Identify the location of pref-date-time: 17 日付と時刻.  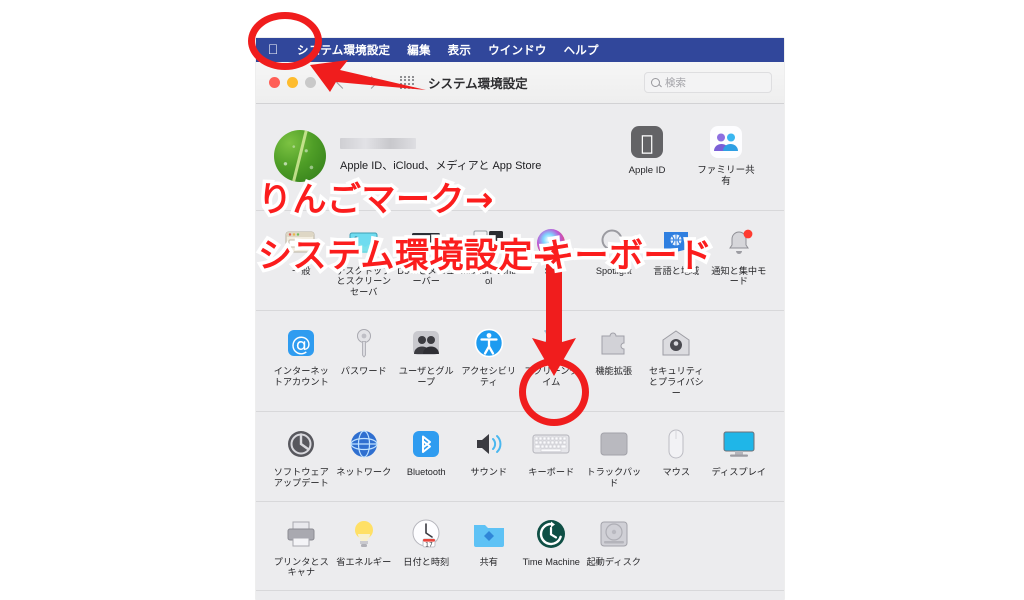
(426, 547).